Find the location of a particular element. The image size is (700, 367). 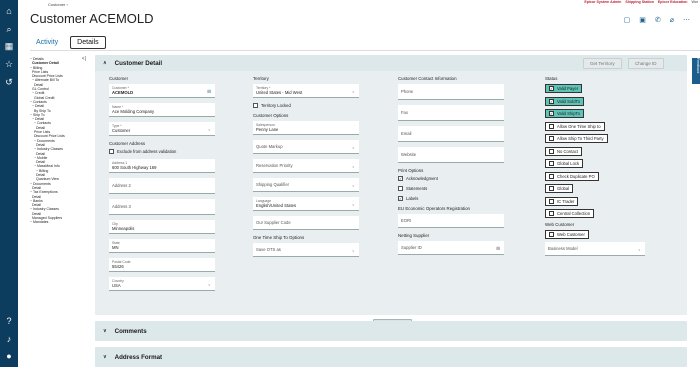

status-checkbox: Central Collection is located at coordinates (570, 213).